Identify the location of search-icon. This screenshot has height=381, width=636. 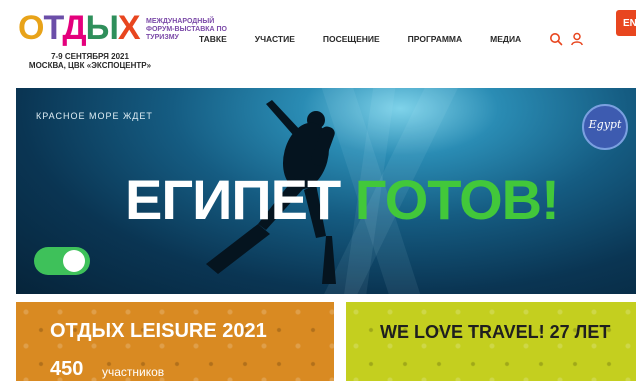
(556, 39).